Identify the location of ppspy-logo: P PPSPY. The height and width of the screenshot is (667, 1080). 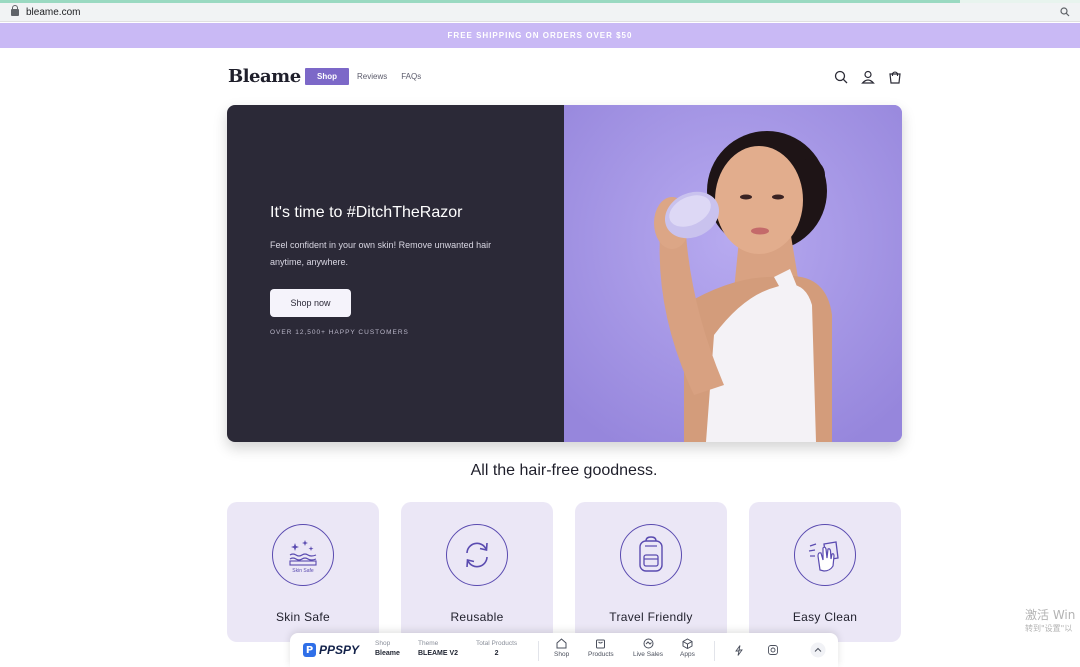
(331, 650).